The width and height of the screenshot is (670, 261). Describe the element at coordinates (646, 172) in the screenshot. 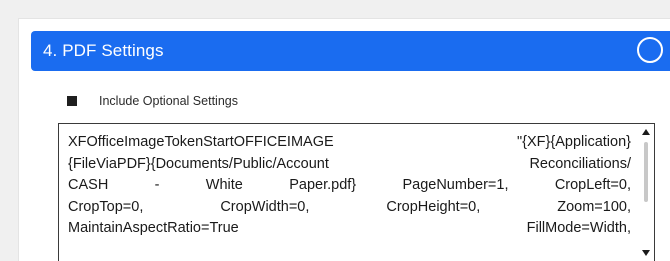

I see `scroll-thumb` at that location.